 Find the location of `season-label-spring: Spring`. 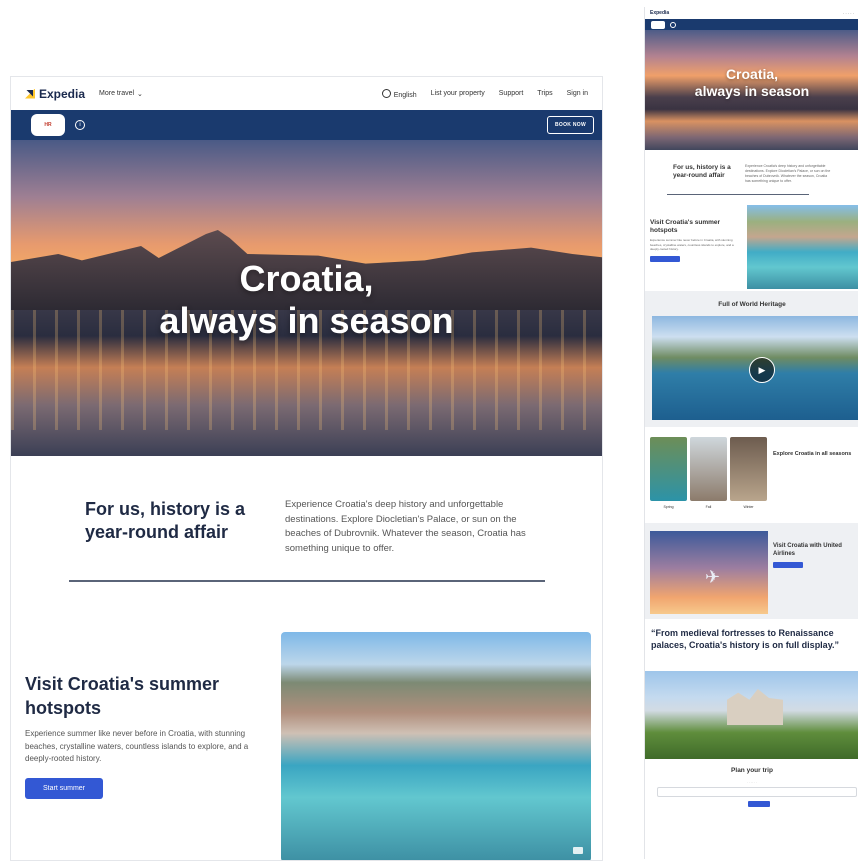

season-label-spring: Spring is located at coordinates (668, 507).